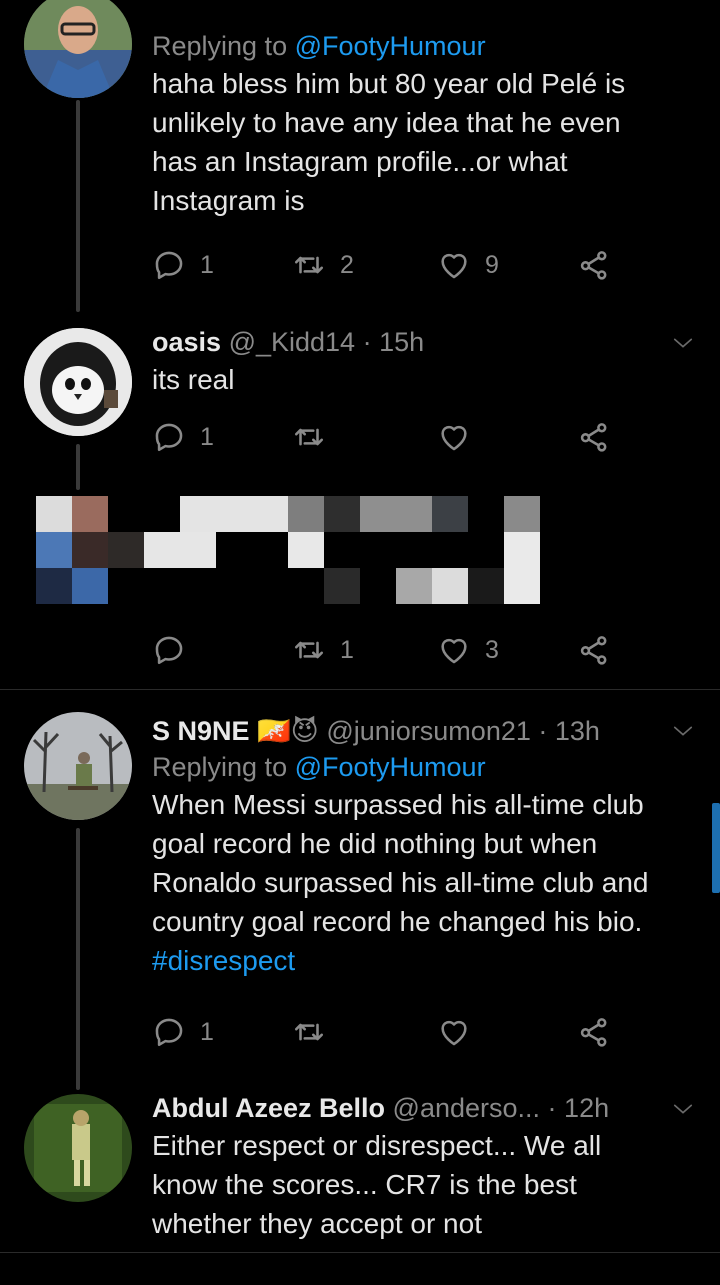 The width and height of the screenshot is (720, 1285). I want to click on retweet-button: 2, so click(323, 265).